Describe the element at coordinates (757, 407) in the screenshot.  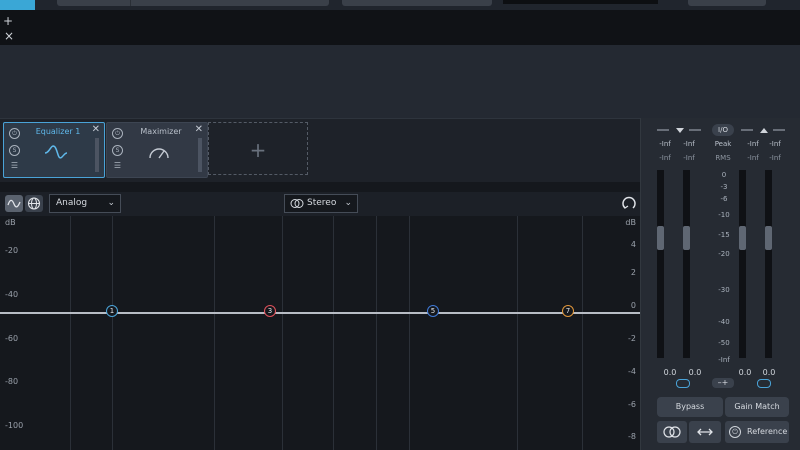
I see `gain-match-button: Gain Match` at that location.